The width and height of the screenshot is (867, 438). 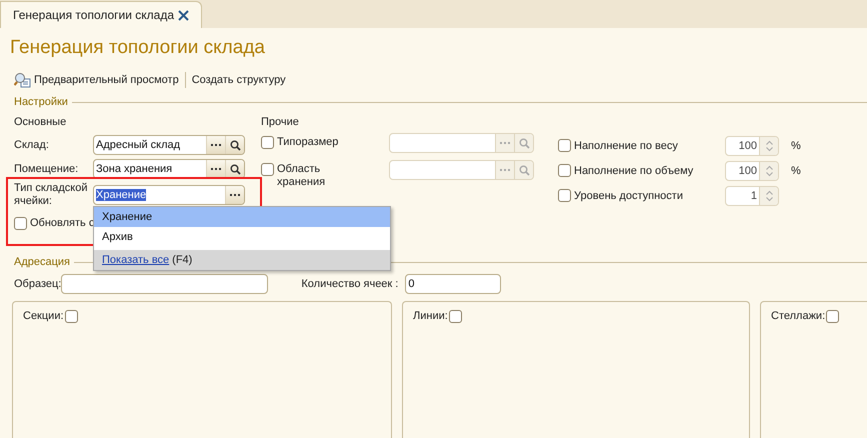 I want to click on preview-button: Предварительный просмотр, so click(x=96, y=80).